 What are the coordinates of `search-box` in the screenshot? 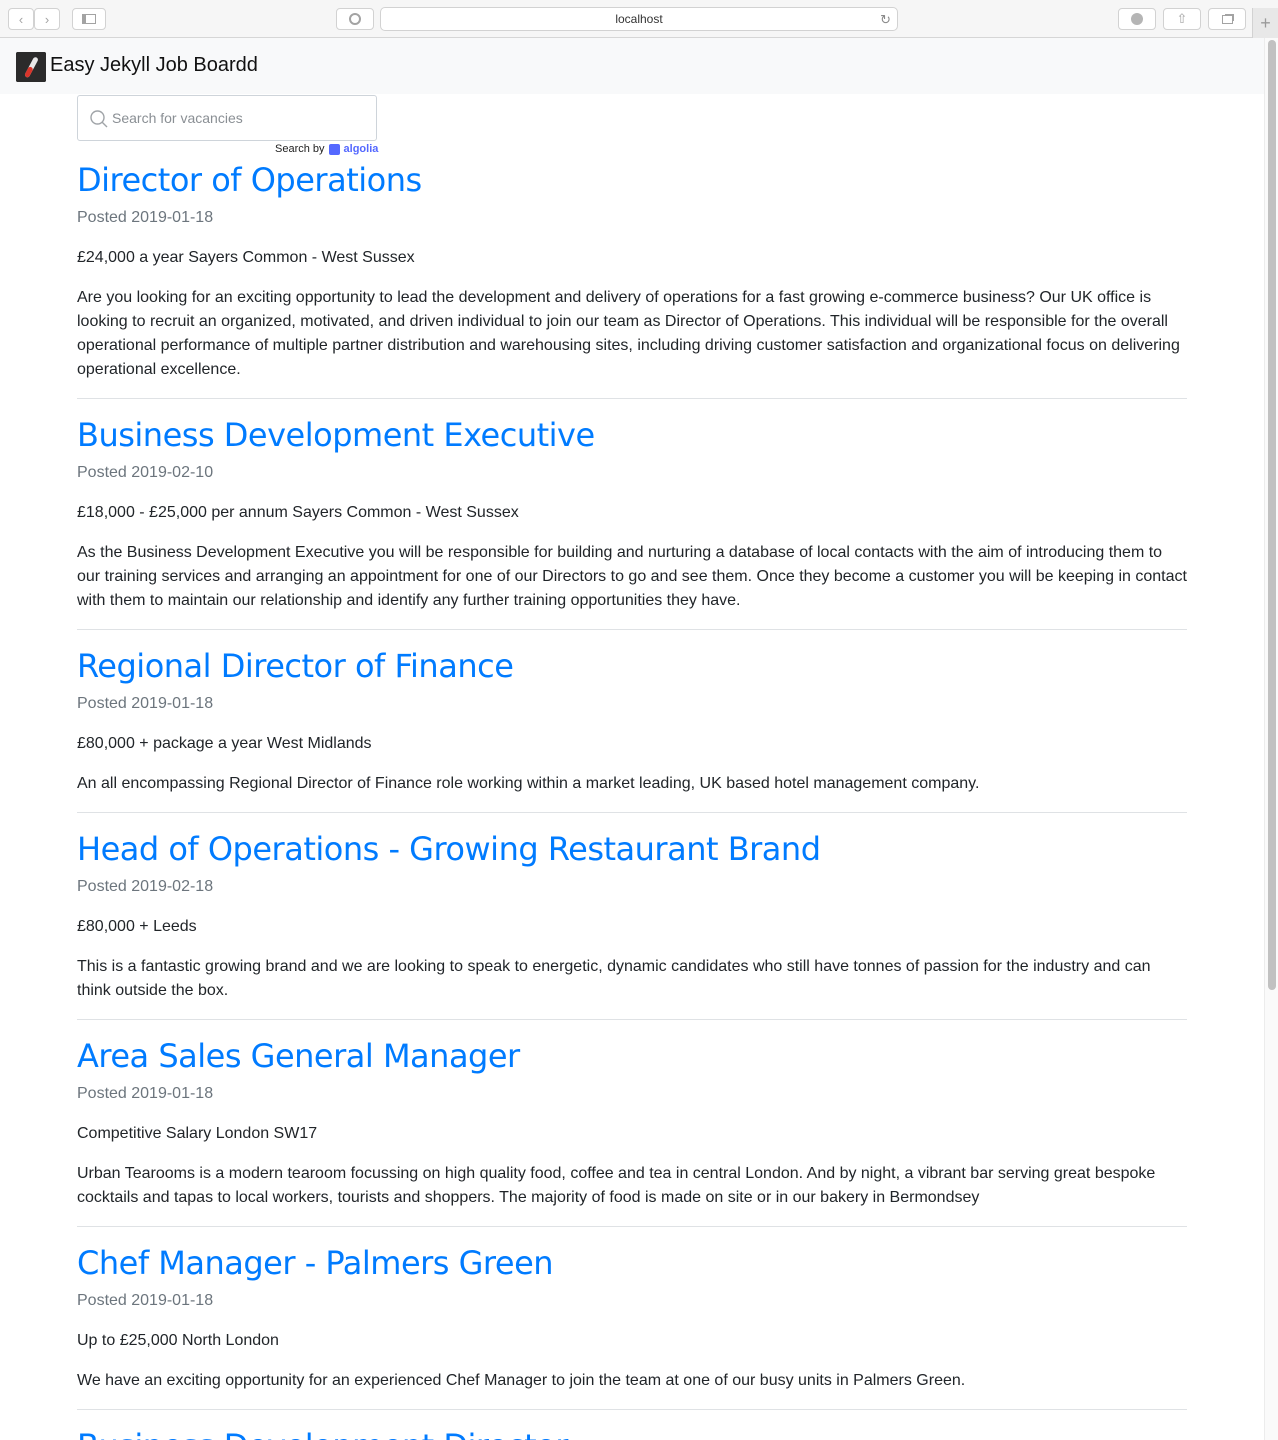 It's located at (227, 118).